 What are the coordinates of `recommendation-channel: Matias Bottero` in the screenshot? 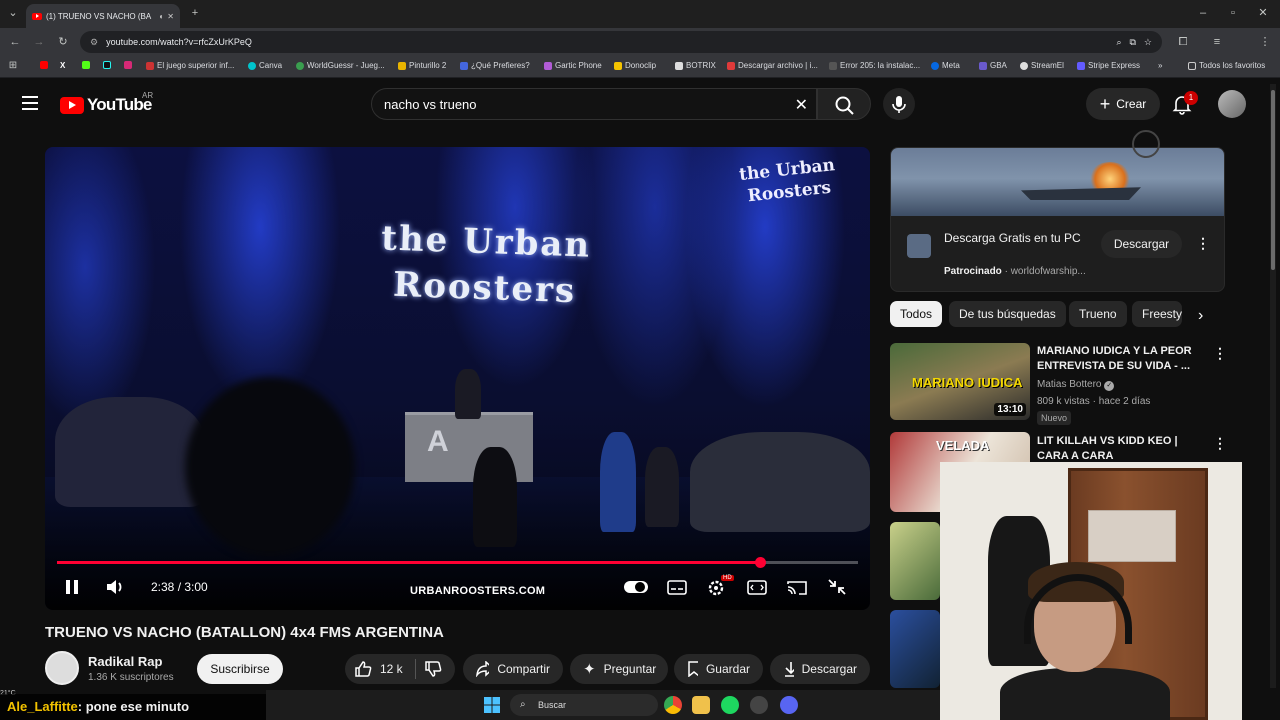 It's located at (1069, 384).